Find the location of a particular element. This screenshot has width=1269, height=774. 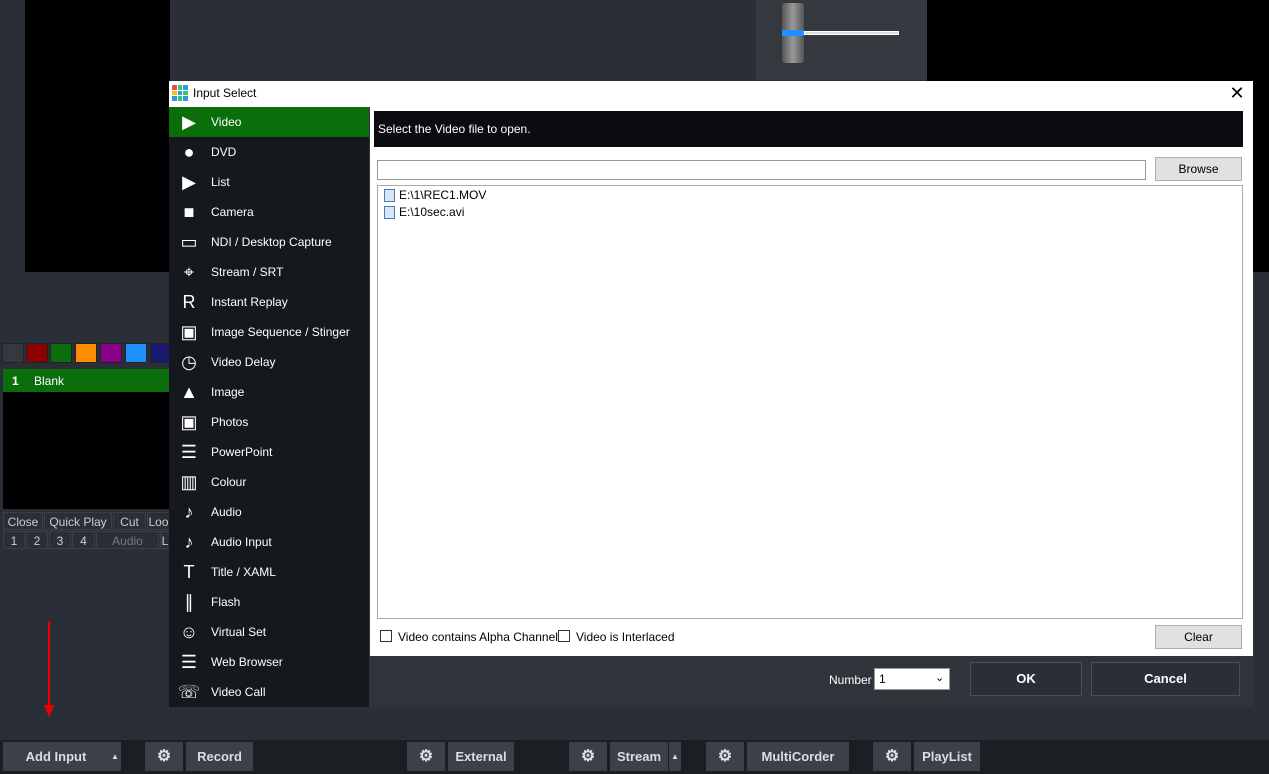

t-bar-track is located at coordinates (851, 33).